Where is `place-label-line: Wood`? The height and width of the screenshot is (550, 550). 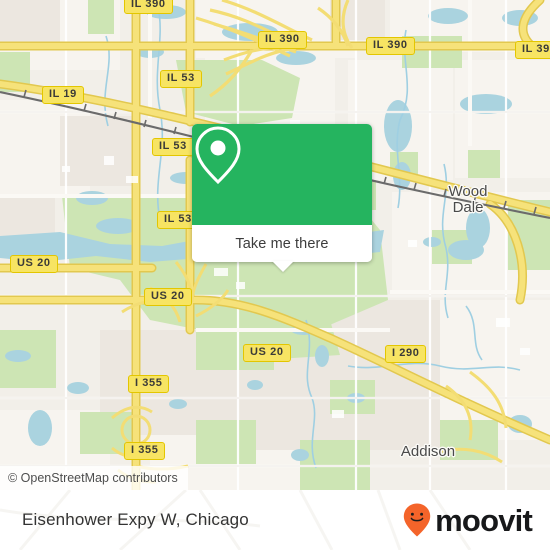 place-label-line: Wood is located at coordinates (468, 191).